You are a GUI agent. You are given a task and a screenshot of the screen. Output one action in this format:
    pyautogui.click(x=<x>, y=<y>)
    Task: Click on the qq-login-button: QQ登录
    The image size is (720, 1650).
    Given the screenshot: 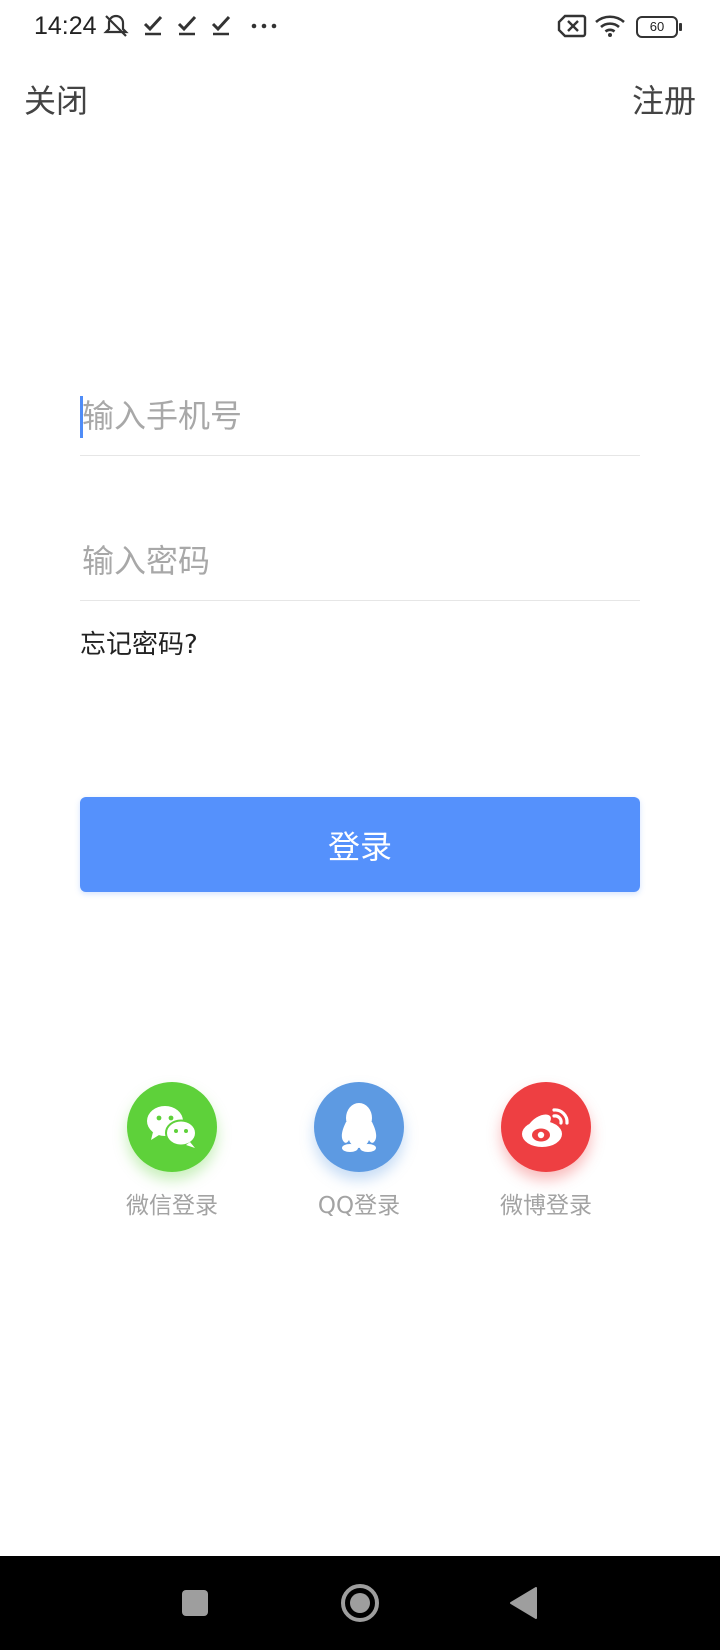 What is the action you would take?
    pyautogui.click(x=359, y=1151)
    